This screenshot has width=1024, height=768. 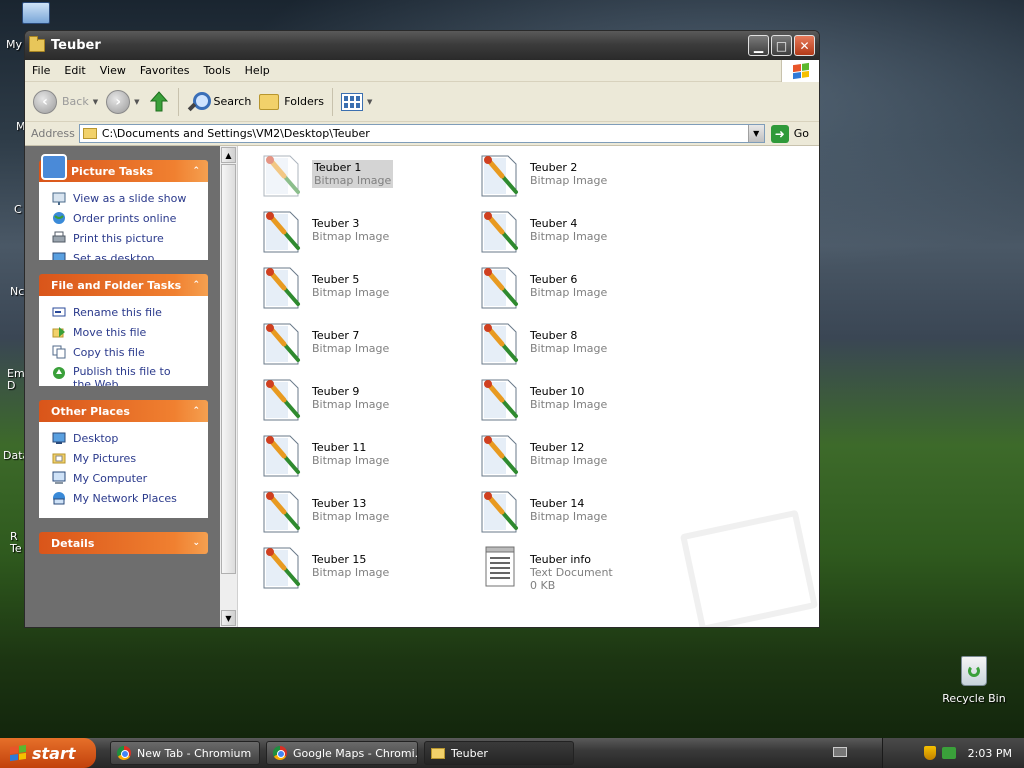 I want to click on close-button: ✕, so click(x=804, y=45).